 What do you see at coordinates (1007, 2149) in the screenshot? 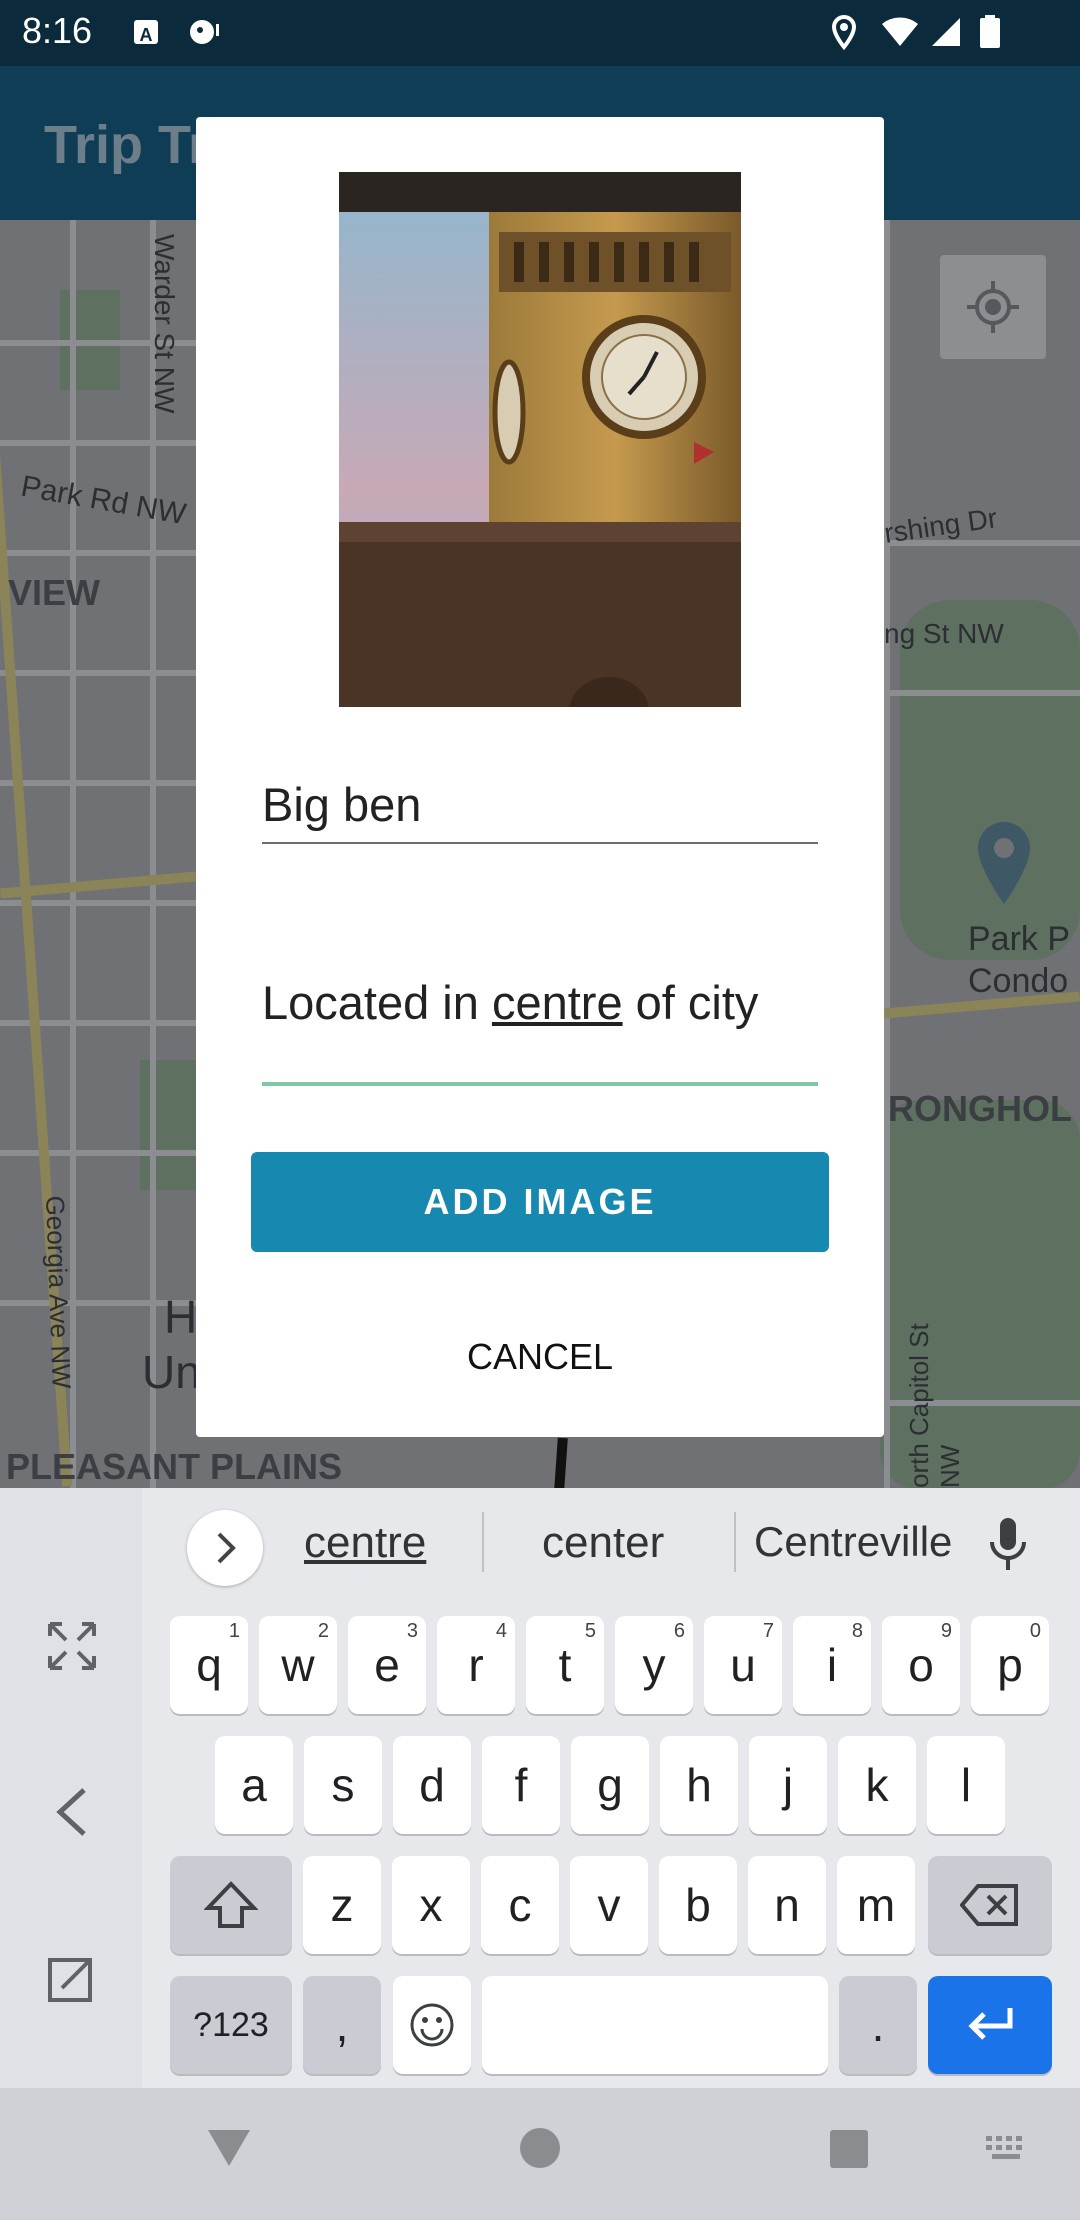
I see `keyboard-switch-icon` at bounding box center [1007, 2149].